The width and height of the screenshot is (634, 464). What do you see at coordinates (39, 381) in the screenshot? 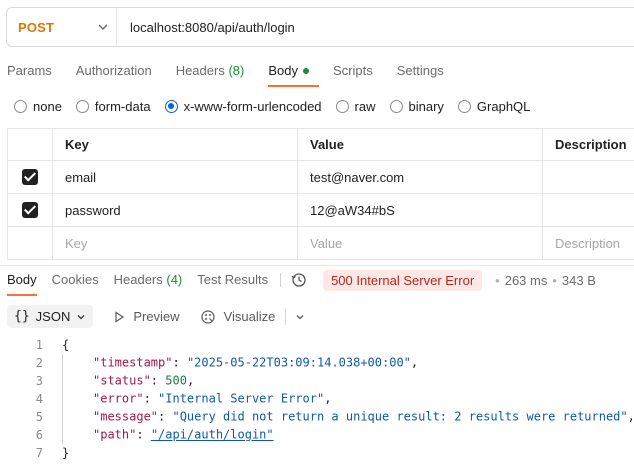
I see `line-number: 3` at bounding box center [39, 381].